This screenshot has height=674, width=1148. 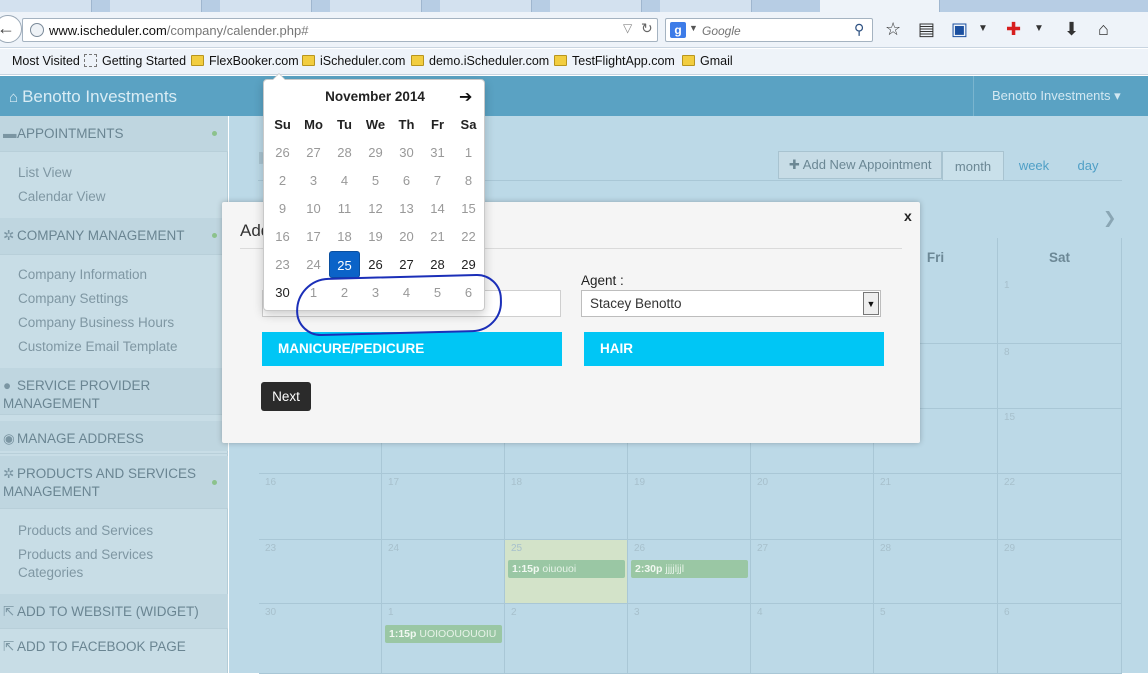 What do you see at coordinates (468, 208) in the screenshot?
I see `datepicker-day: 15` at bounding box center [468, 208].